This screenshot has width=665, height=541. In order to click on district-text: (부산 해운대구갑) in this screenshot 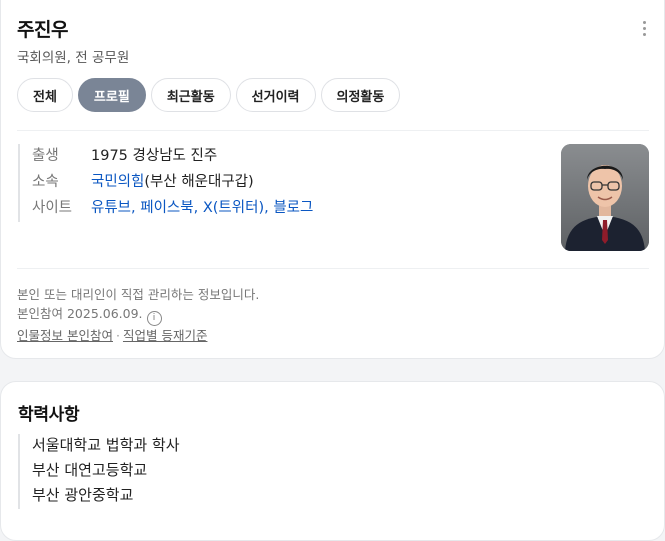, I will do `click(199, 182)`.